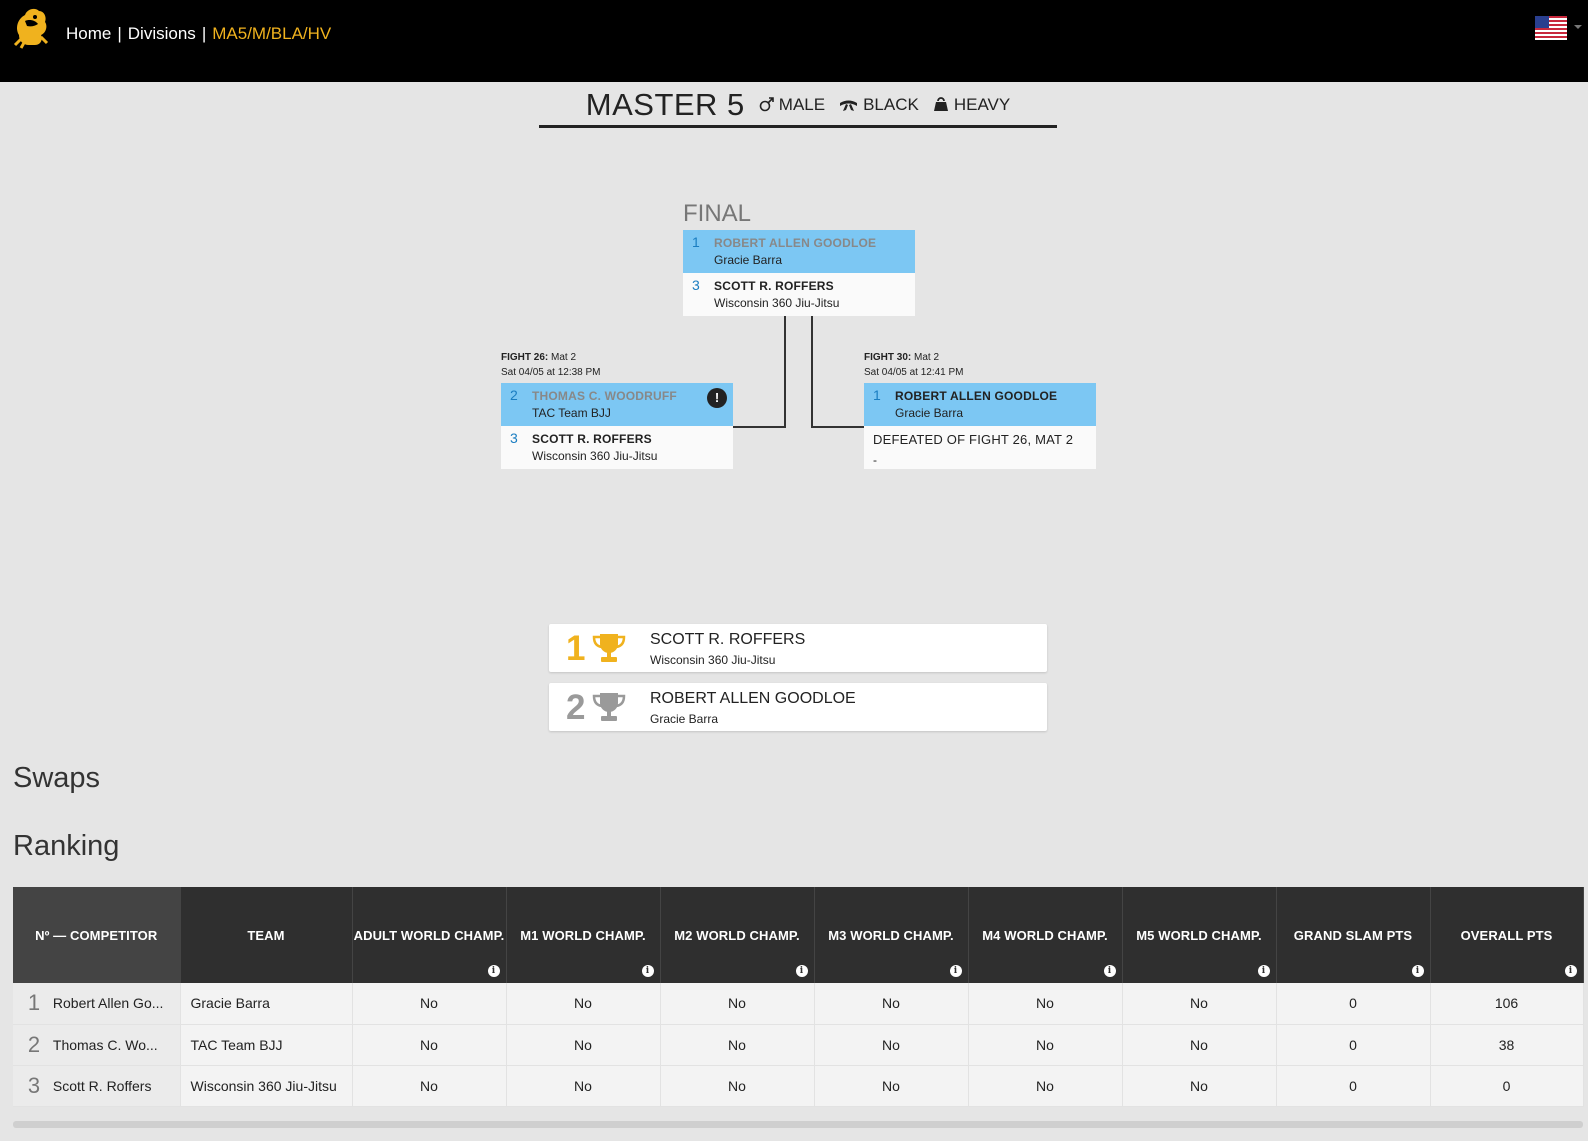  What do you see at coordinates (888, 357) in the screenshot?
I see `fight-label: FIGHT 30:` at bounding box center [888, 357].